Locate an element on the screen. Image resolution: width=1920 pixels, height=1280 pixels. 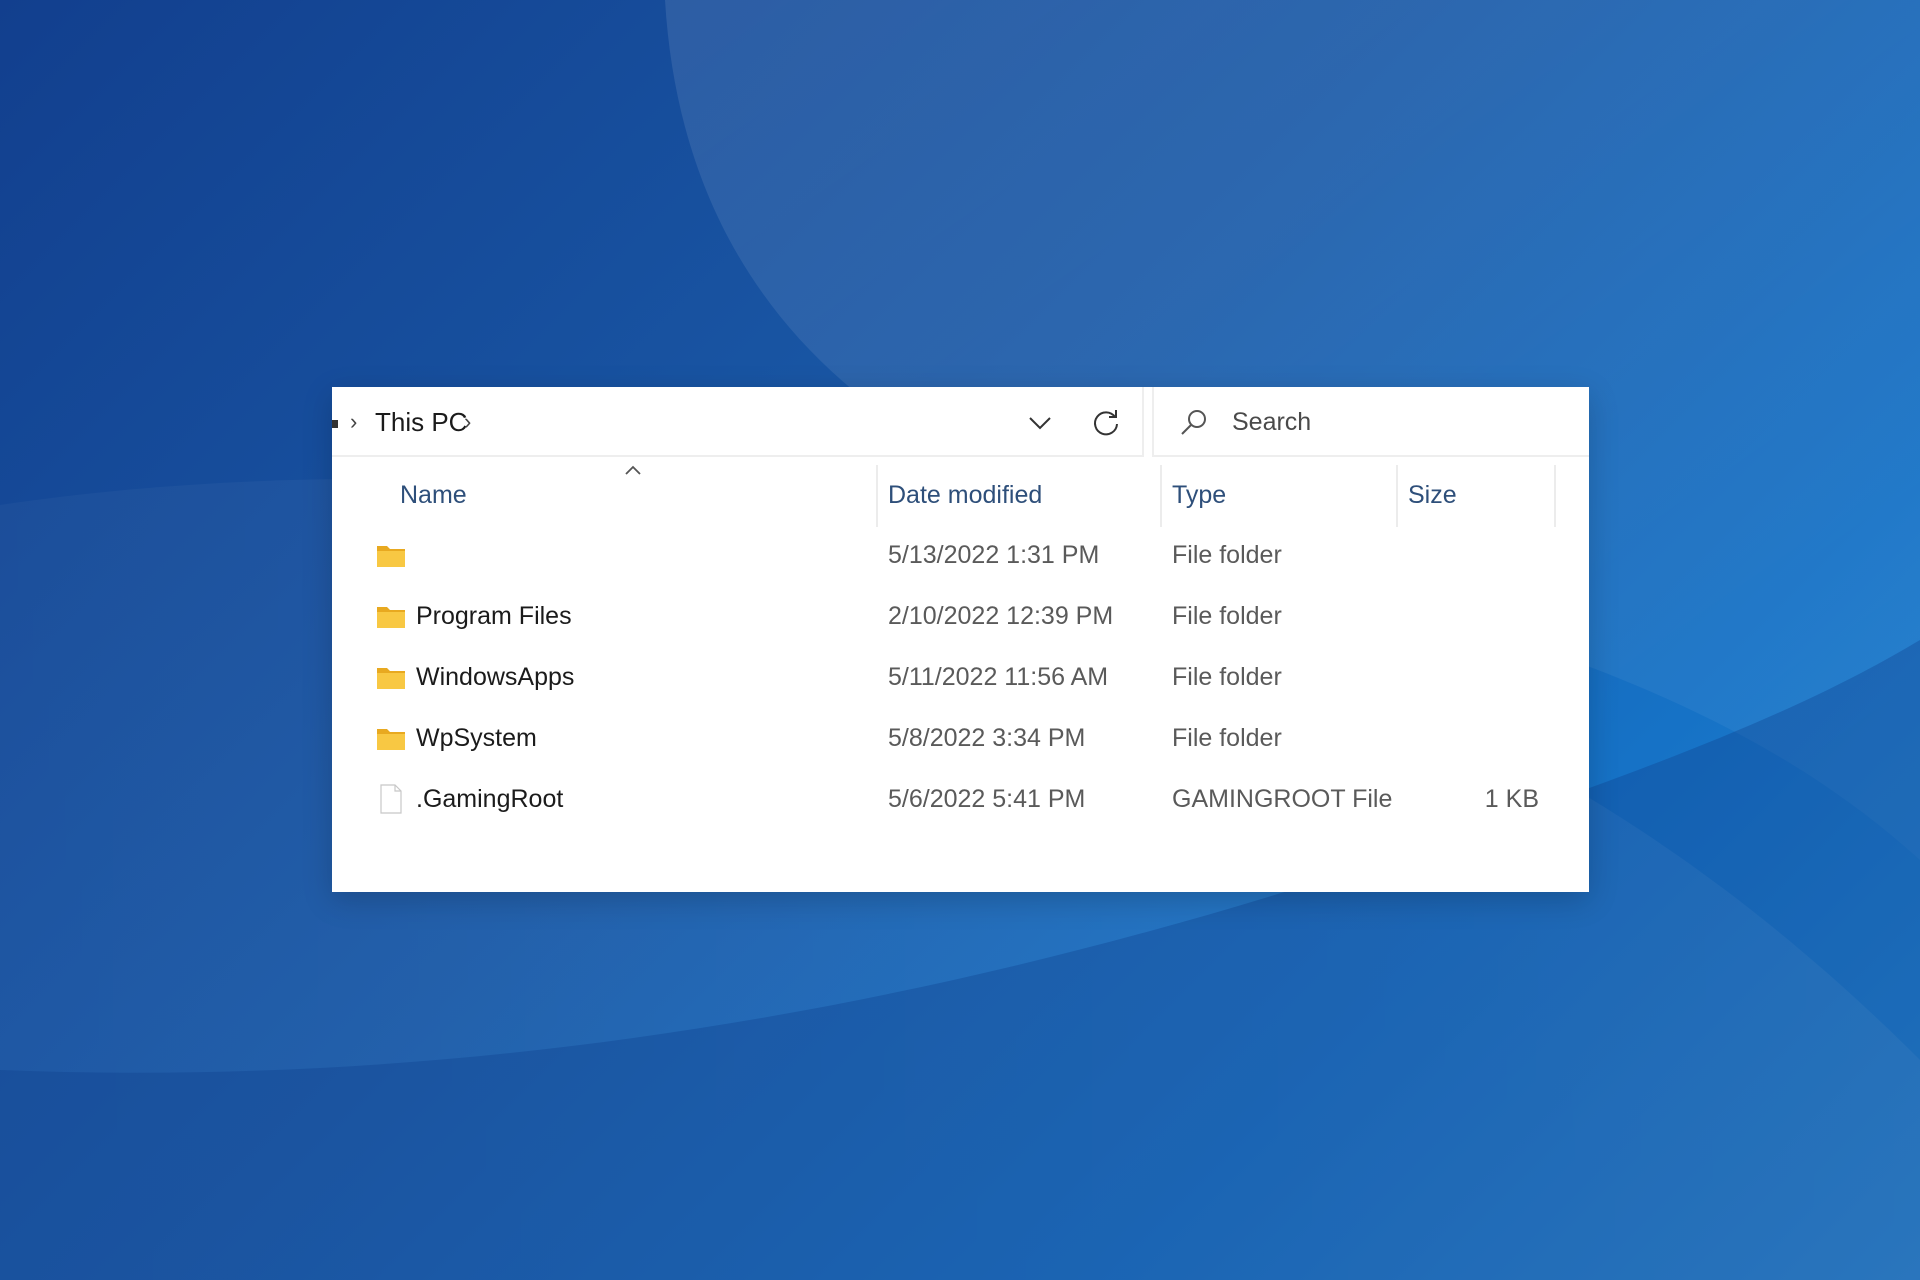
column-header-name: Name is located at coordinates (433, 495).